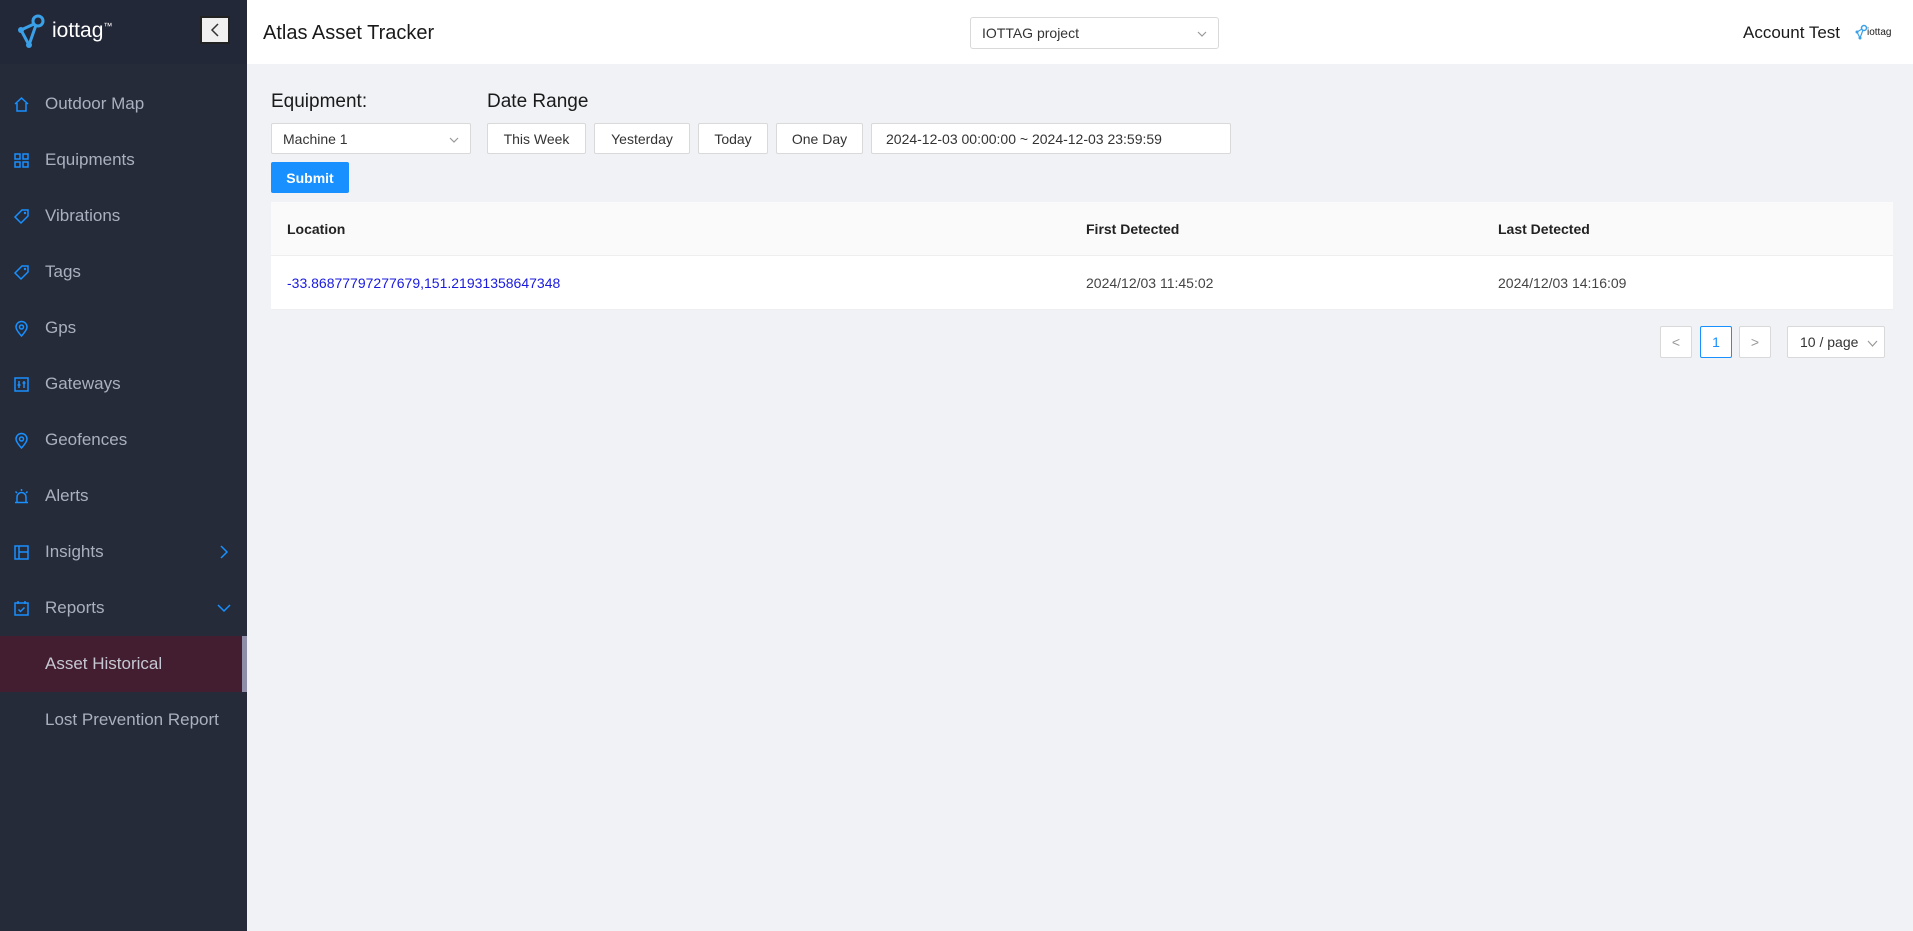 The width and height of the screenshot is (1913, 931). I want to click on sidebar-item-gps: Gps, so click(123, 328).